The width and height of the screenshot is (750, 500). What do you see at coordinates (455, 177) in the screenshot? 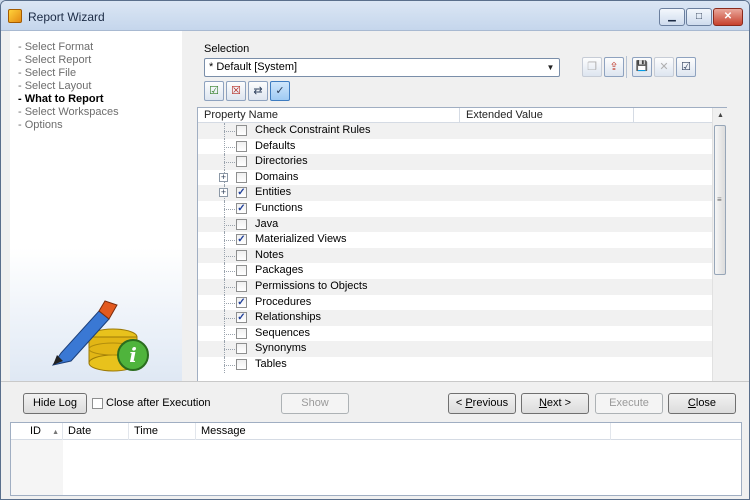
I see `tree-row: + Domains` at bounding box center [455, 177].